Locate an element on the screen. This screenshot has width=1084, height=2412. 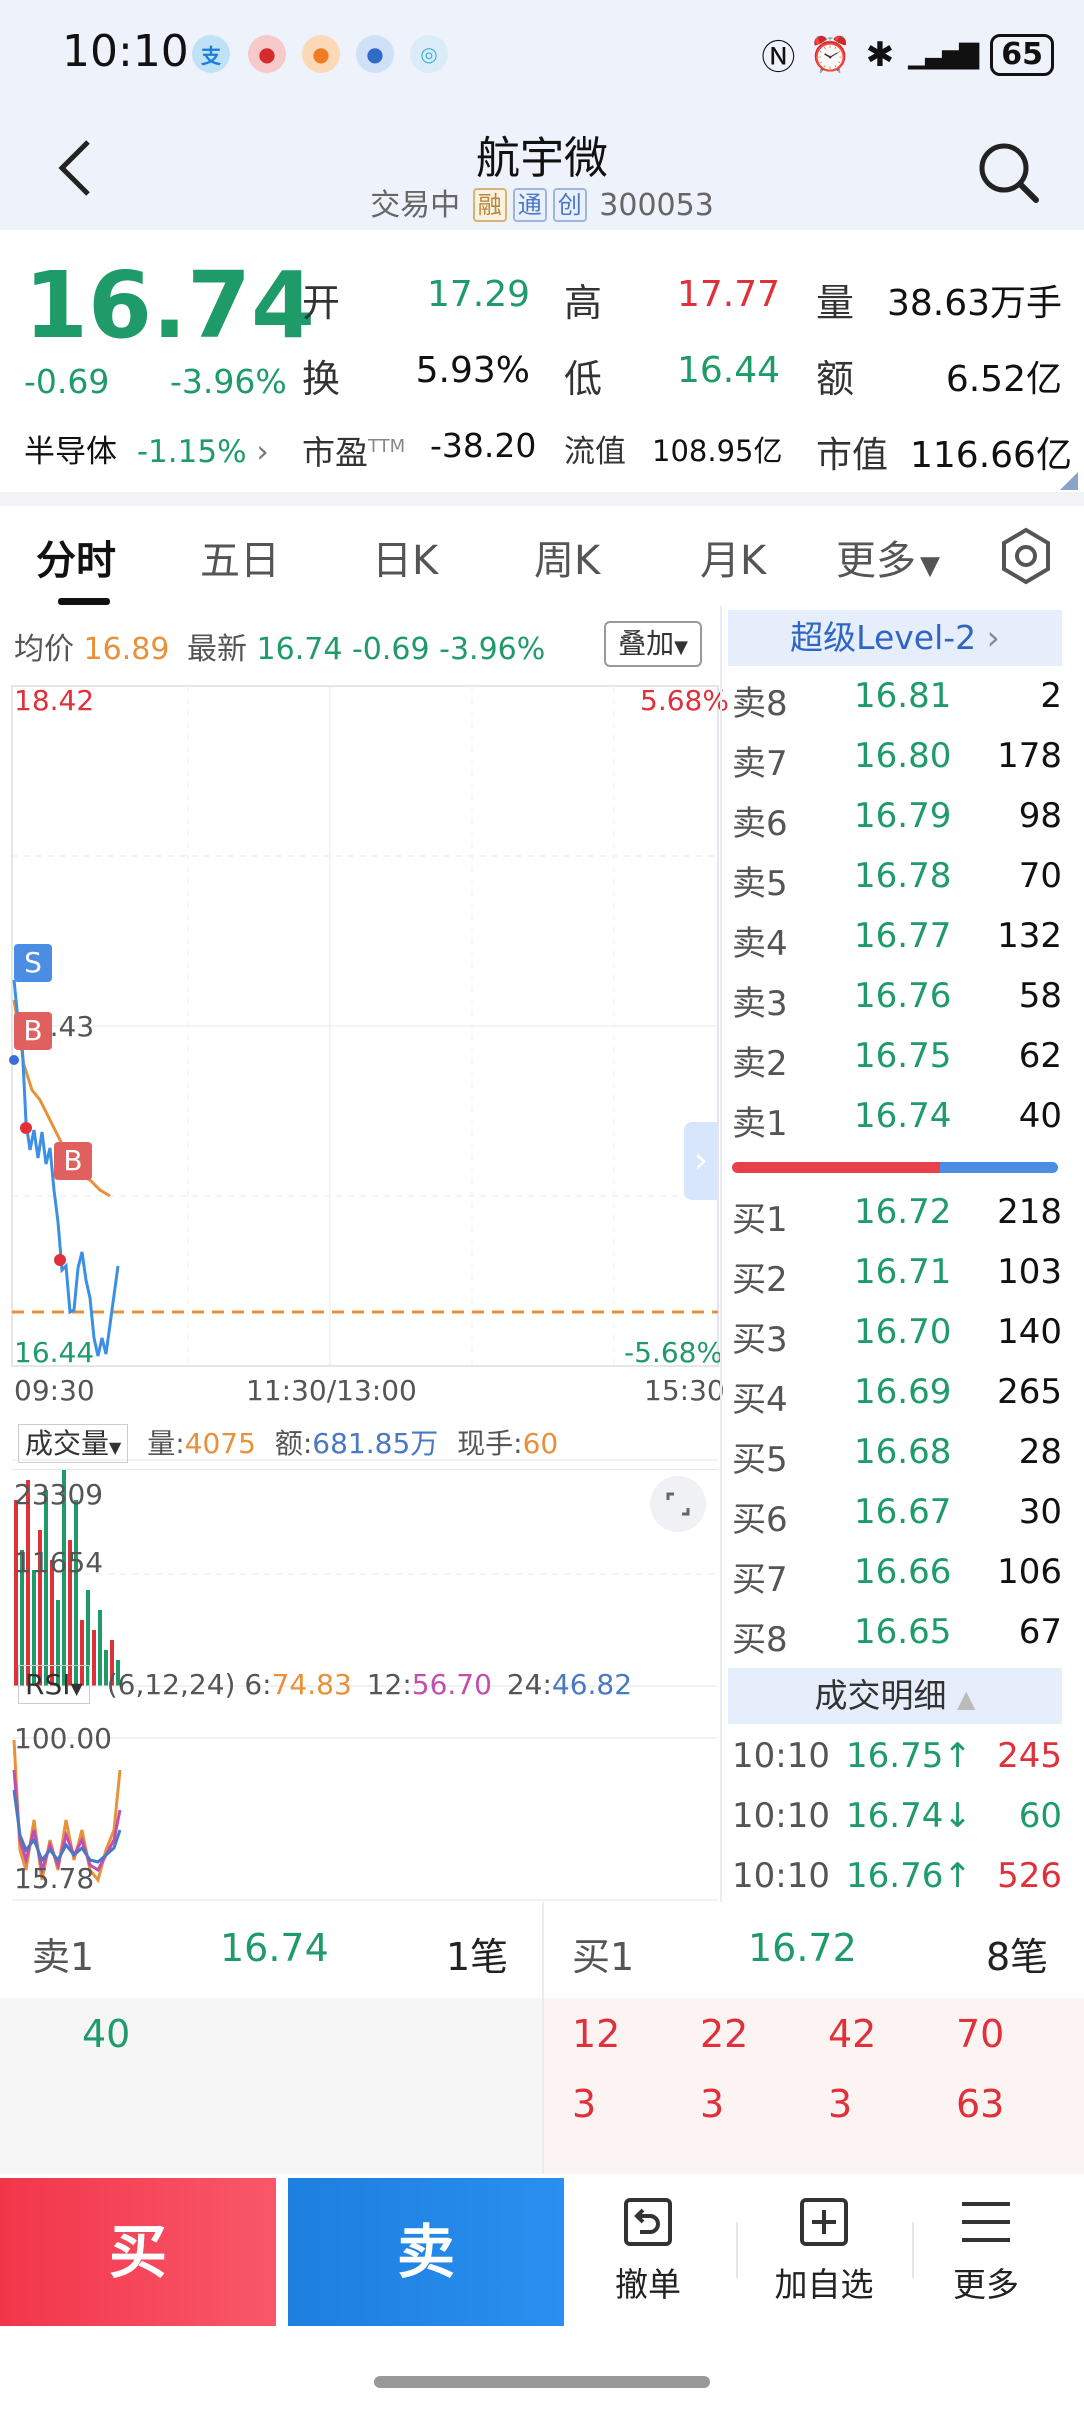
ask-price: 16.76 is located at coordinates (903, 996).